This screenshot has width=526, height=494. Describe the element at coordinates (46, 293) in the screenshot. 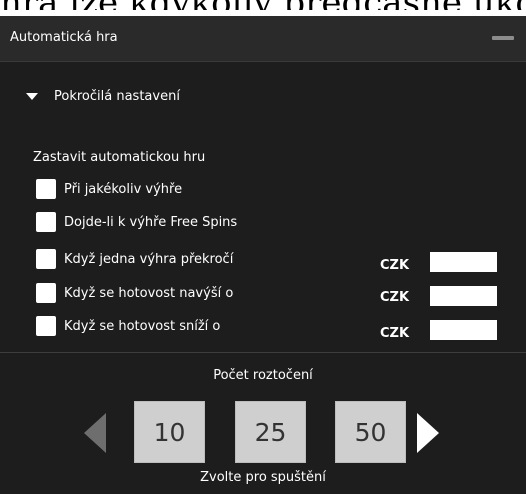

I see `cash-increases-checkbox` at that location.